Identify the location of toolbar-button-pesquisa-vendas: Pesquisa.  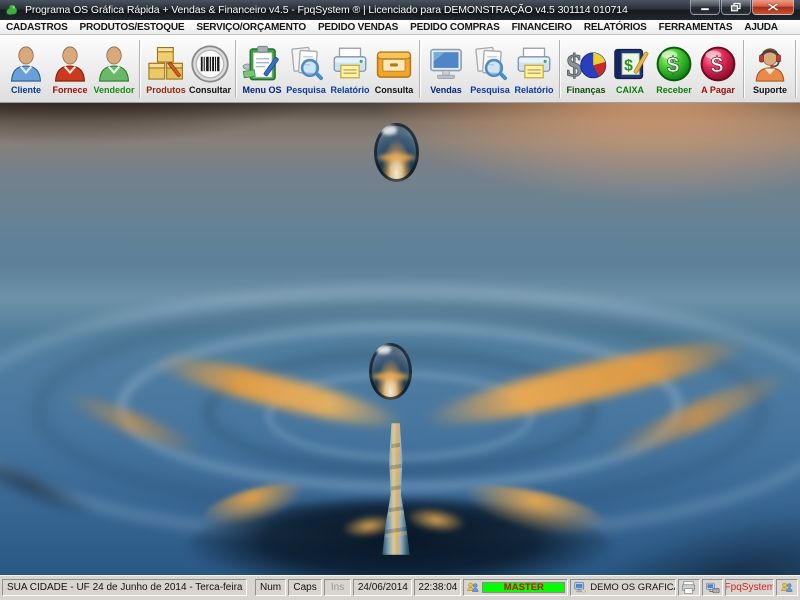
(490, 69).